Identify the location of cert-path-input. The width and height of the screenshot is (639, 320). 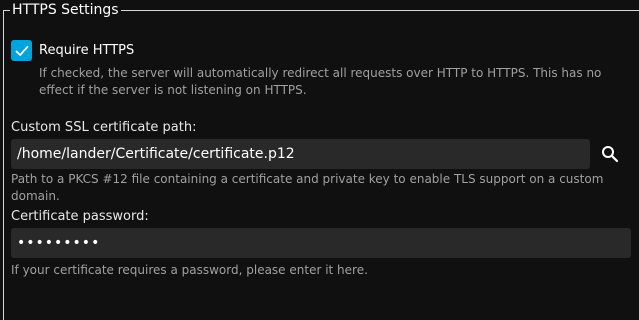
(300, 154).